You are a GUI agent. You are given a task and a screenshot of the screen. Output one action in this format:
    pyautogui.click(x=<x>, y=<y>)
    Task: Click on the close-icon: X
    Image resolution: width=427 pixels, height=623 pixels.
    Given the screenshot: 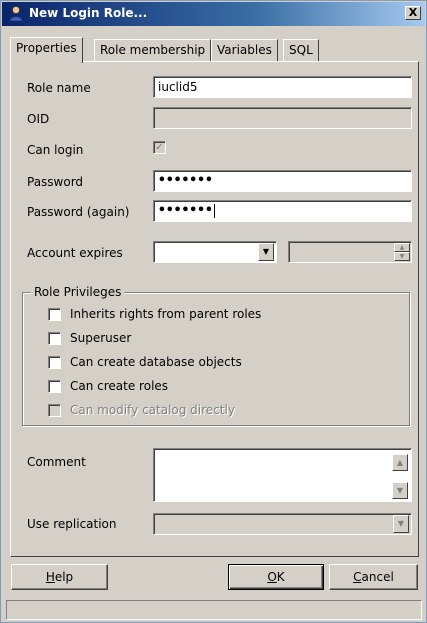 What is the action you would take?
    pyautogui.click(x=413, y=12)
    